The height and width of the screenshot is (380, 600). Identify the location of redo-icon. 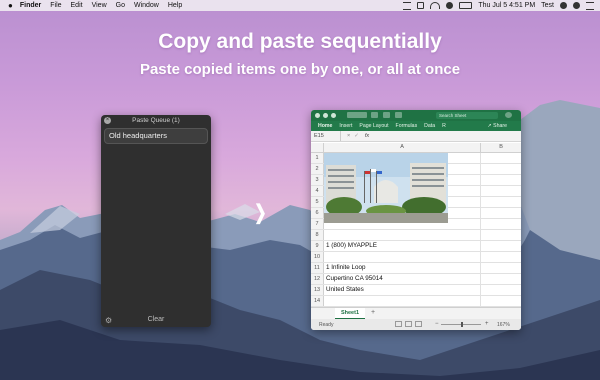
(398, 115).